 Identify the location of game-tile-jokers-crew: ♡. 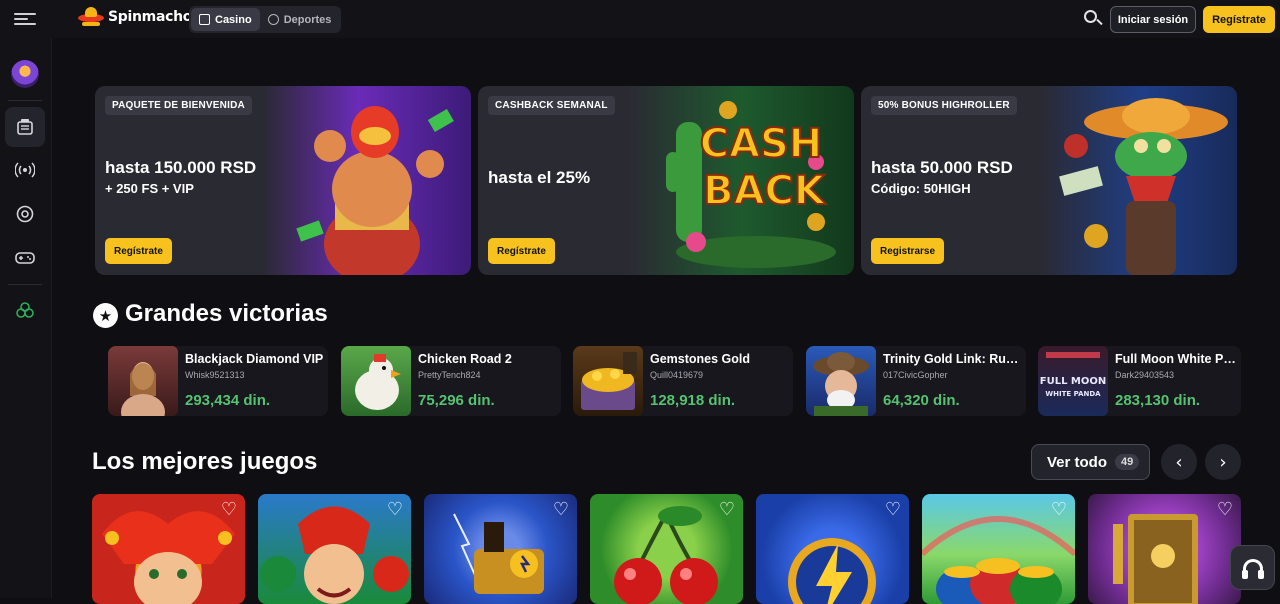
(334, 549).